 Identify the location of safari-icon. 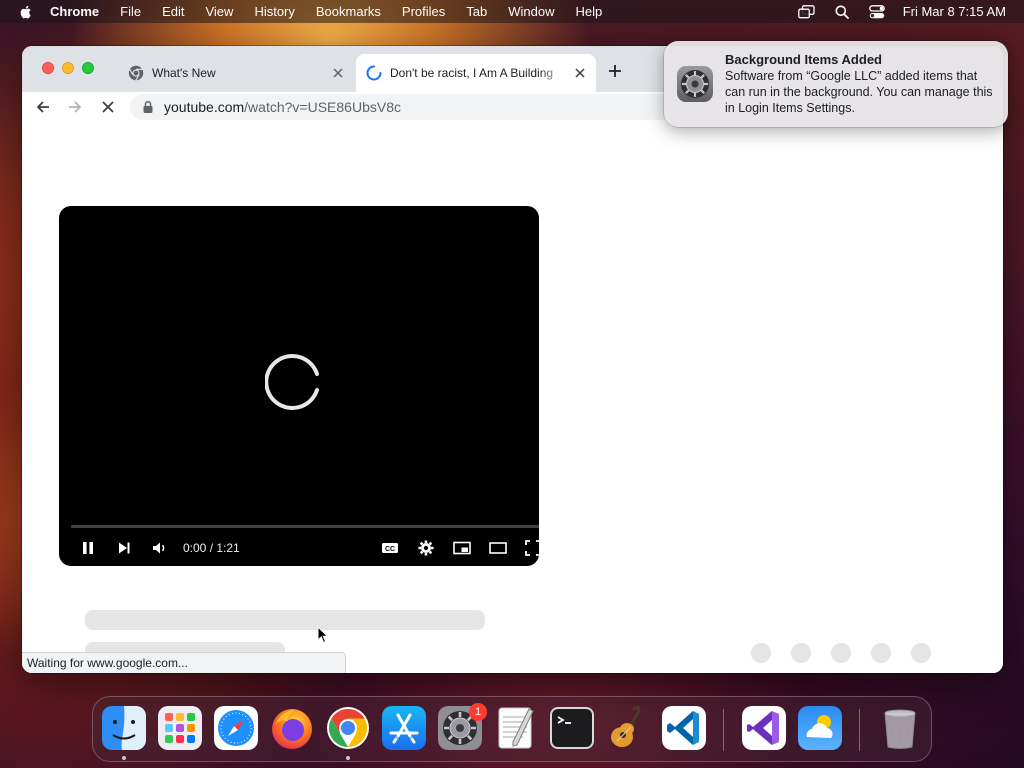
(236, 728).